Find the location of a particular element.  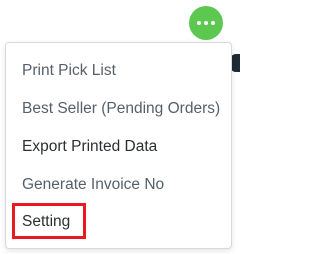

menu-item-print-pick-list: Print Pick List is located at coordinates (69, 71).